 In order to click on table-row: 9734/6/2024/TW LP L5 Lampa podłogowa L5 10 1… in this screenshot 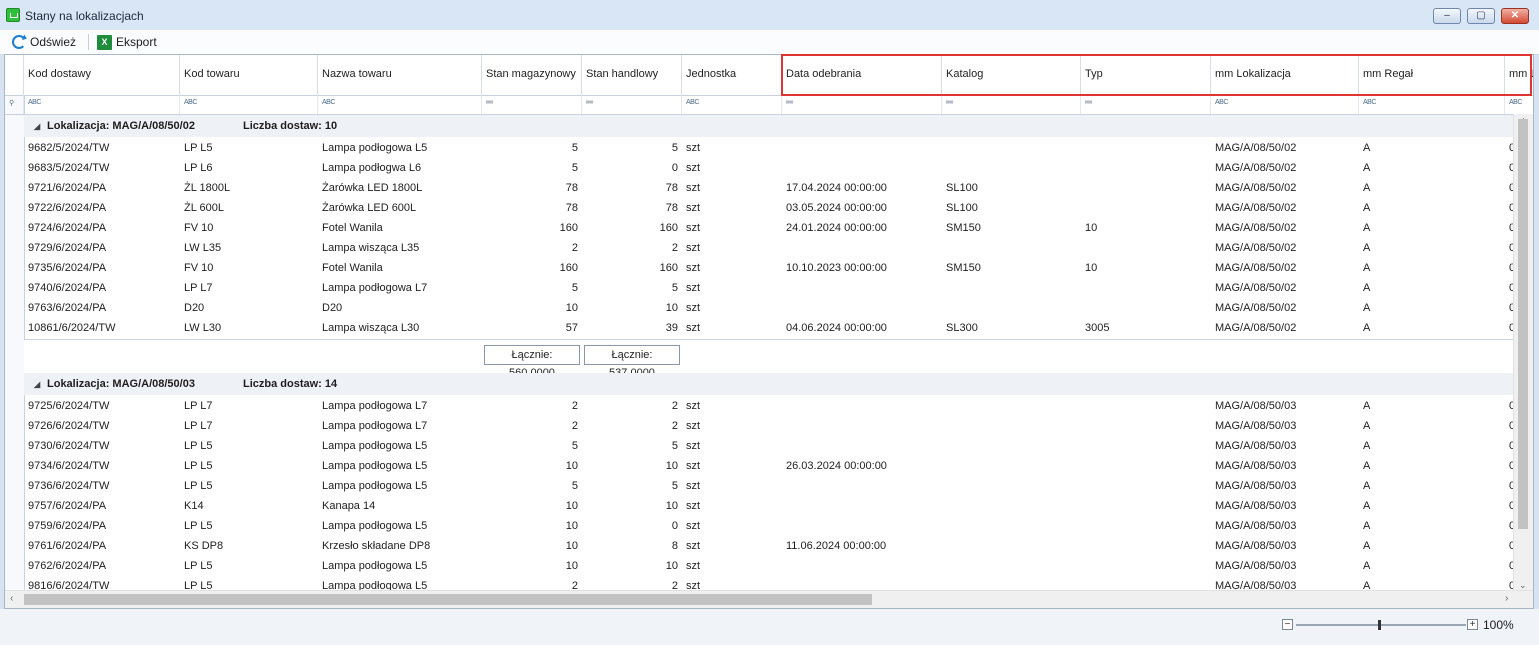, I will do `click(769, 466)`.